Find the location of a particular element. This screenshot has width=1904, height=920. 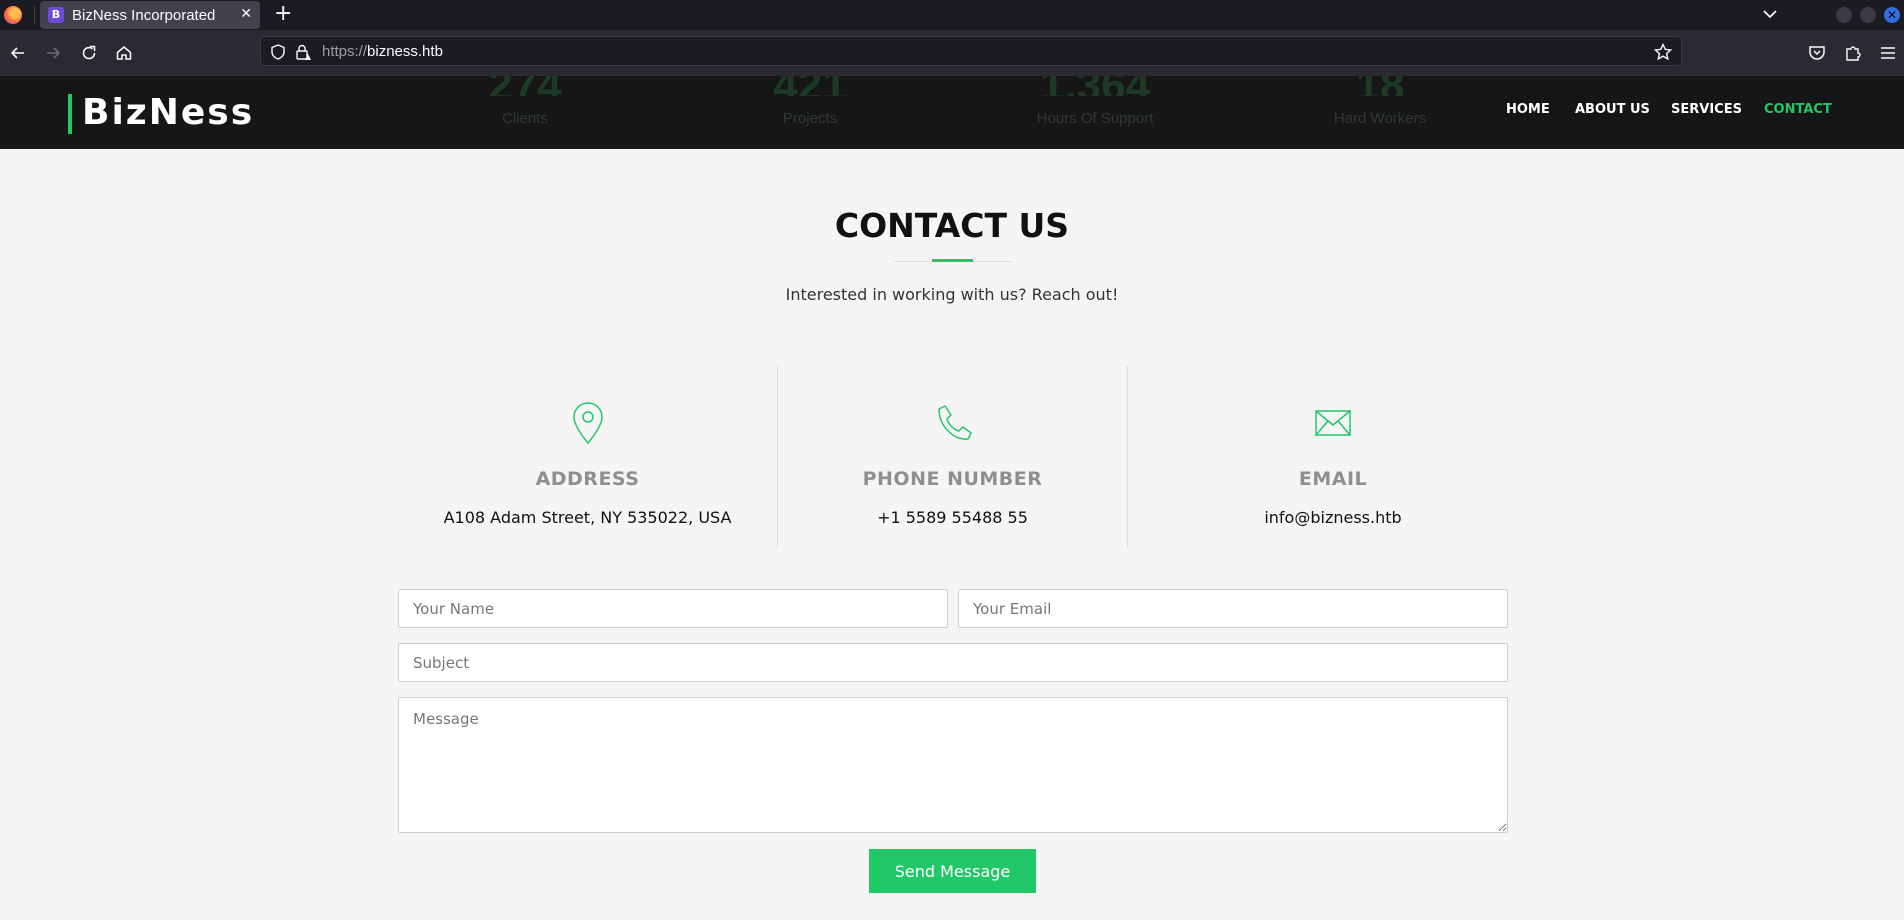

nav-contact: CONTACT is located at coordinates (1798, 109).